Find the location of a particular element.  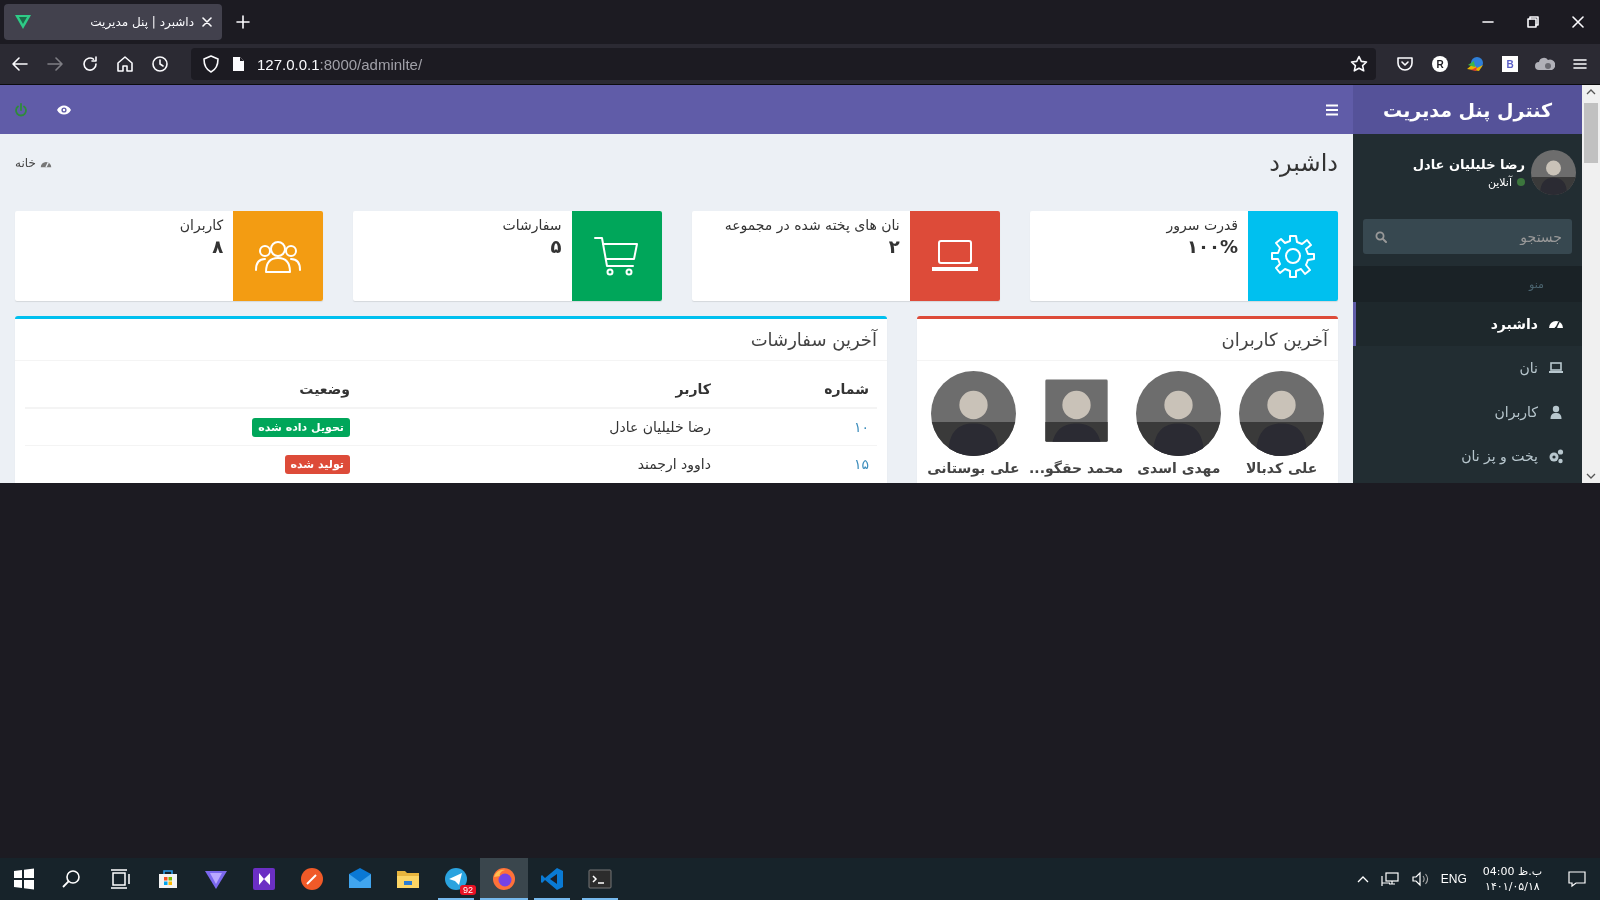

order-number-link: ۱۰ is located at coordinates (861, 427).